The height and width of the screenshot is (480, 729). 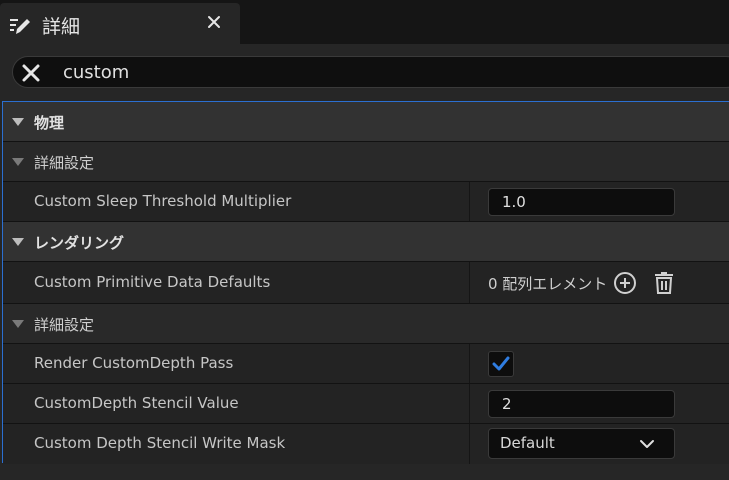 I want to click on search-input, so click(x=363, y=72).